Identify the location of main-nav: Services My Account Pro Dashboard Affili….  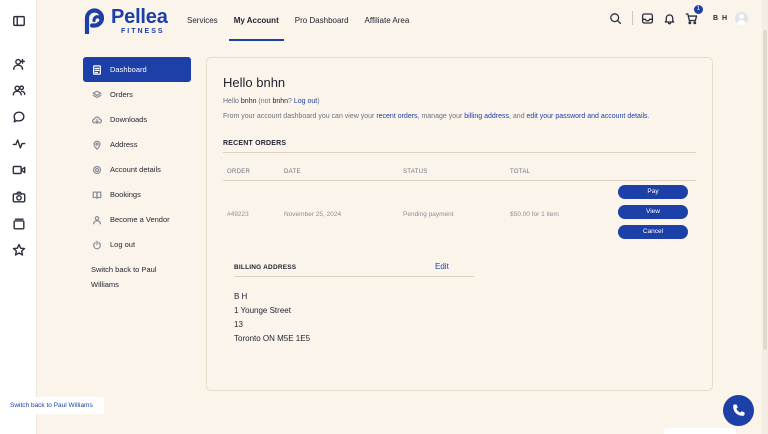
(306, 20).